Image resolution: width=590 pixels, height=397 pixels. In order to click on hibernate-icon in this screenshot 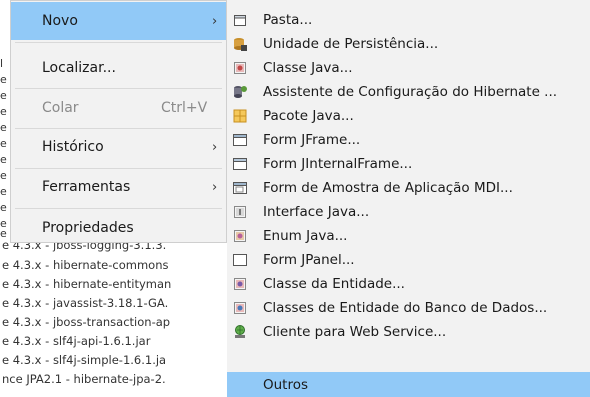, I will do `click(240, 92)`.